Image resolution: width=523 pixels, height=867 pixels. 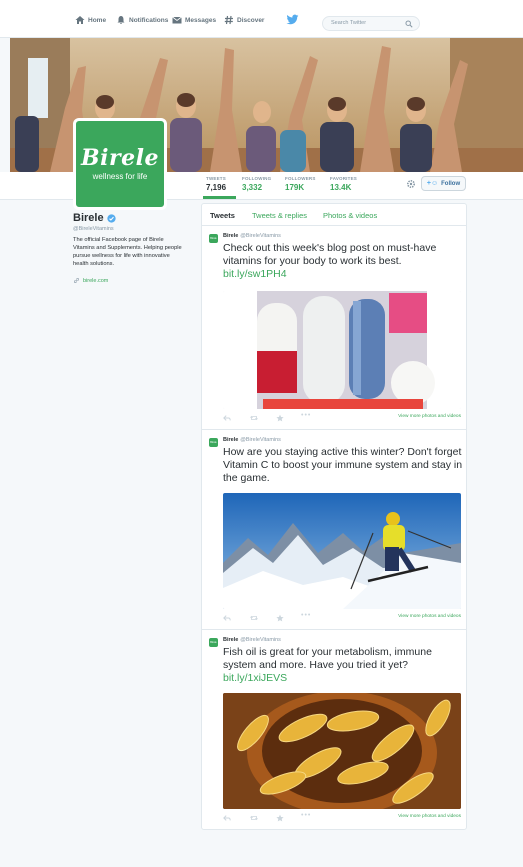 I want to click on timeline-tabs: Tweets Tweets & replies Photos & videos, so click(x=334, y=215).